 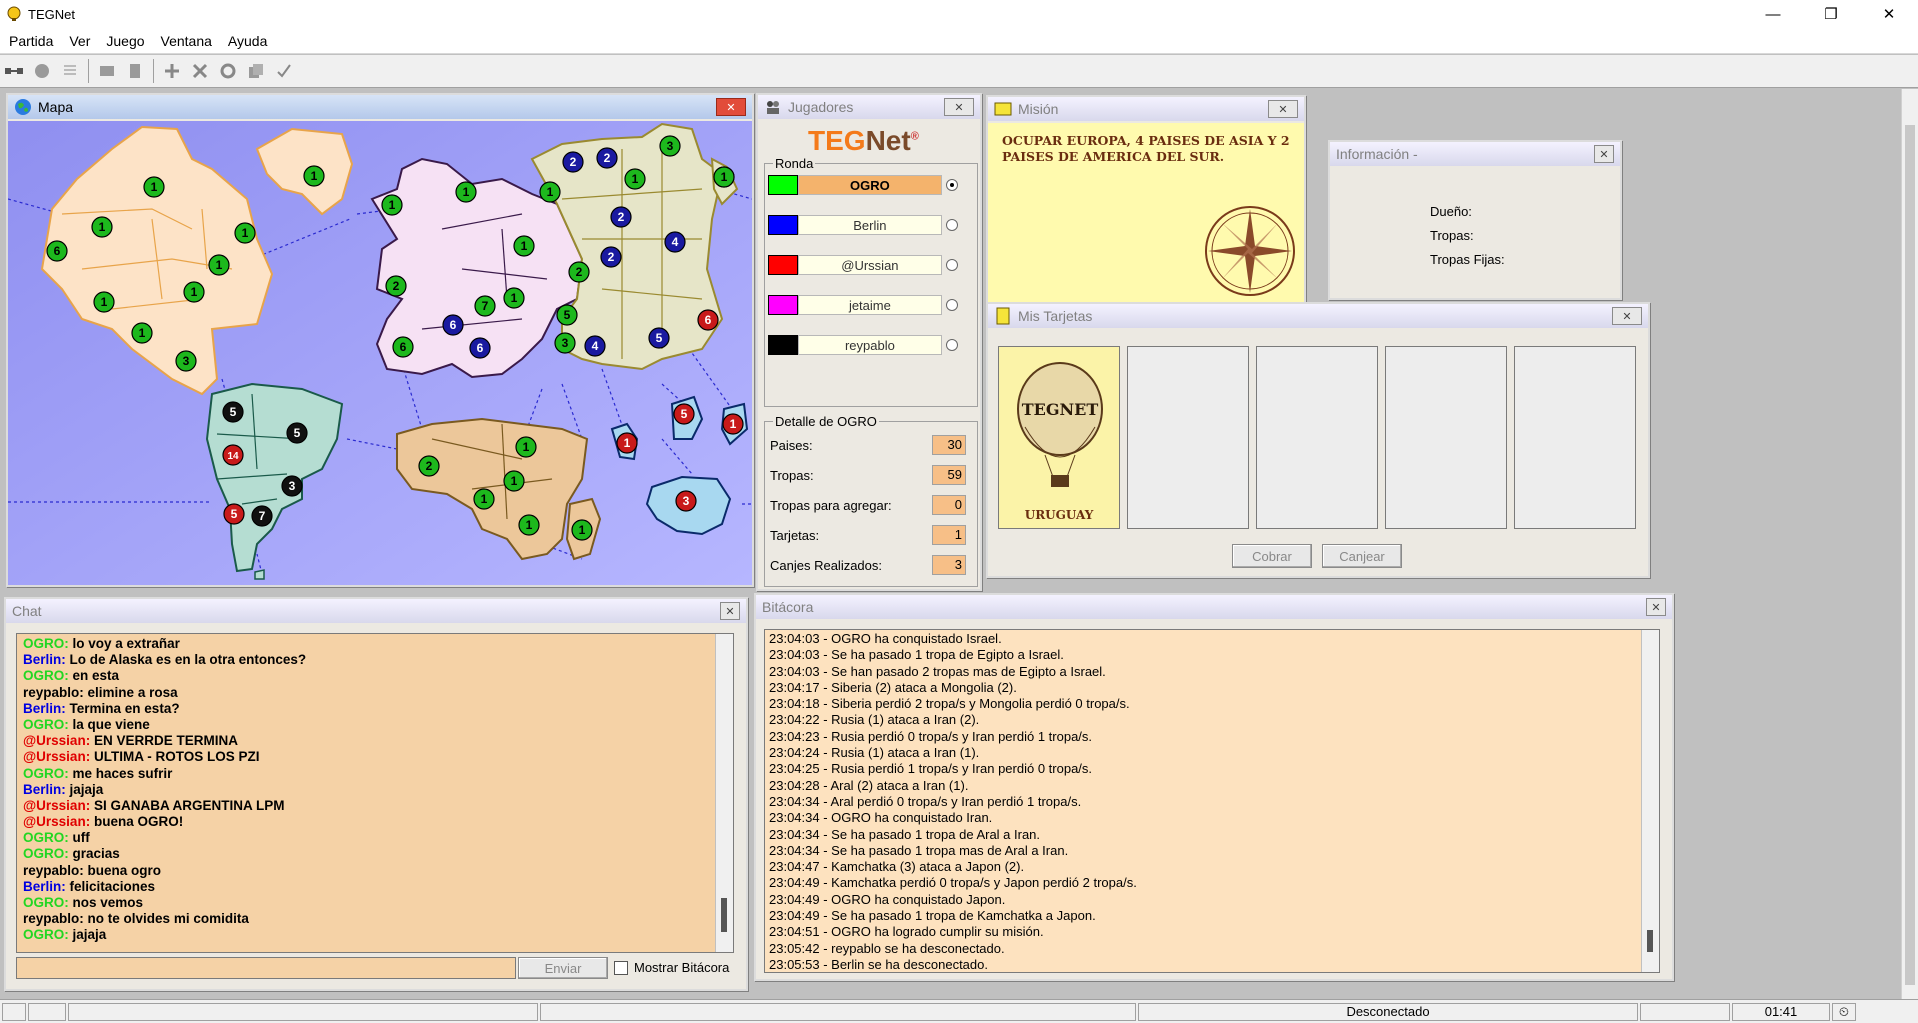 What do you see at coordinates (135, 71) in the screenshot?
I see `stop-icon` at bounding box center [135, 71].